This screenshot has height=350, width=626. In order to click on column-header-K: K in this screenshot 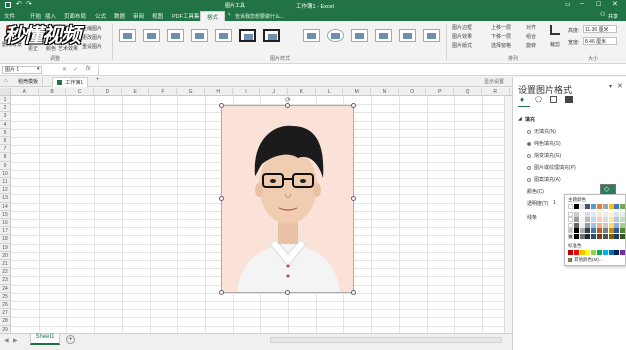, I will do `click(302, 92)`.